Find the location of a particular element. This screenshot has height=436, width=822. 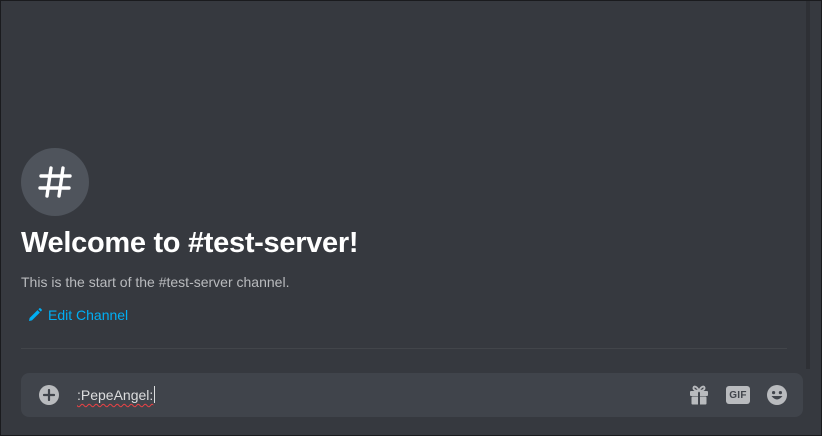

upload-button is located at coordinates (49, 395).